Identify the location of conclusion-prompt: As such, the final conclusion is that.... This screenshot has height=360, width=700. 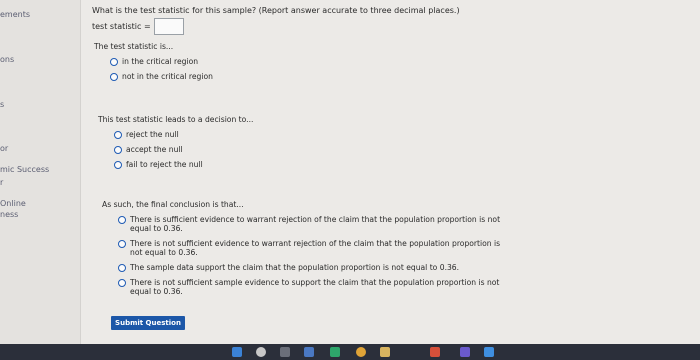
(173, 204).